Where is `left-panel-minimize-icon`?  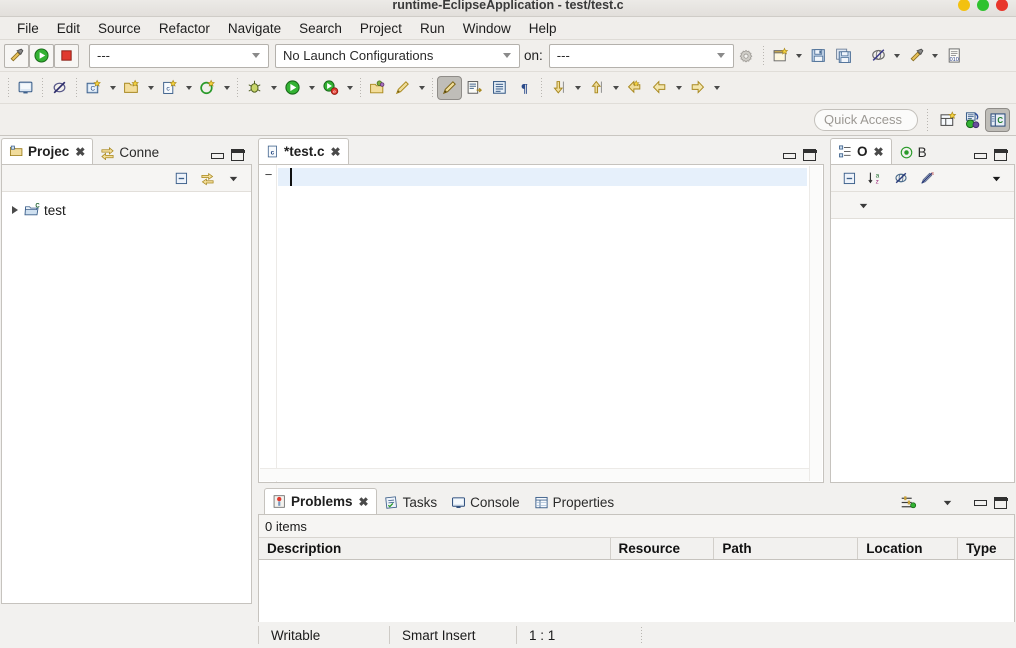
left-panel-minimize-icon is located at coordinates (217, 155).